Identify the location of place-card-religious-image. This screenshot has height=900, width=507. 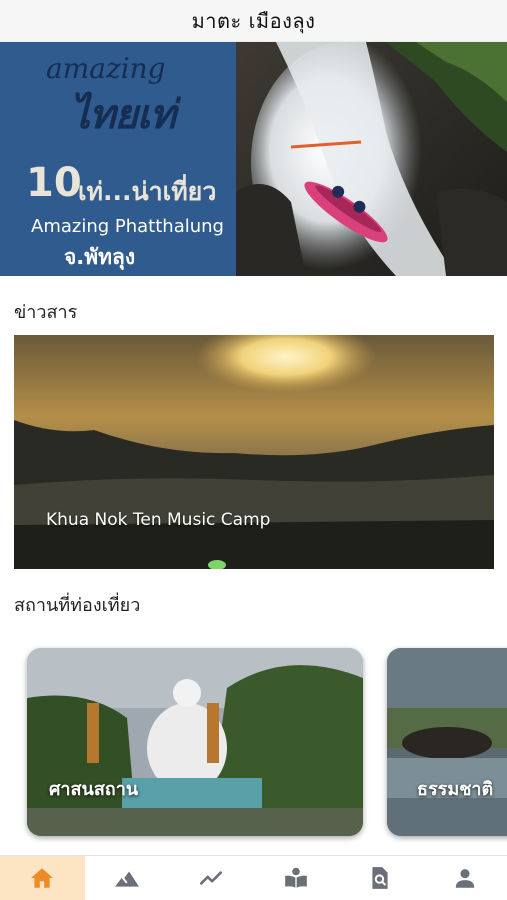
(195, 742).